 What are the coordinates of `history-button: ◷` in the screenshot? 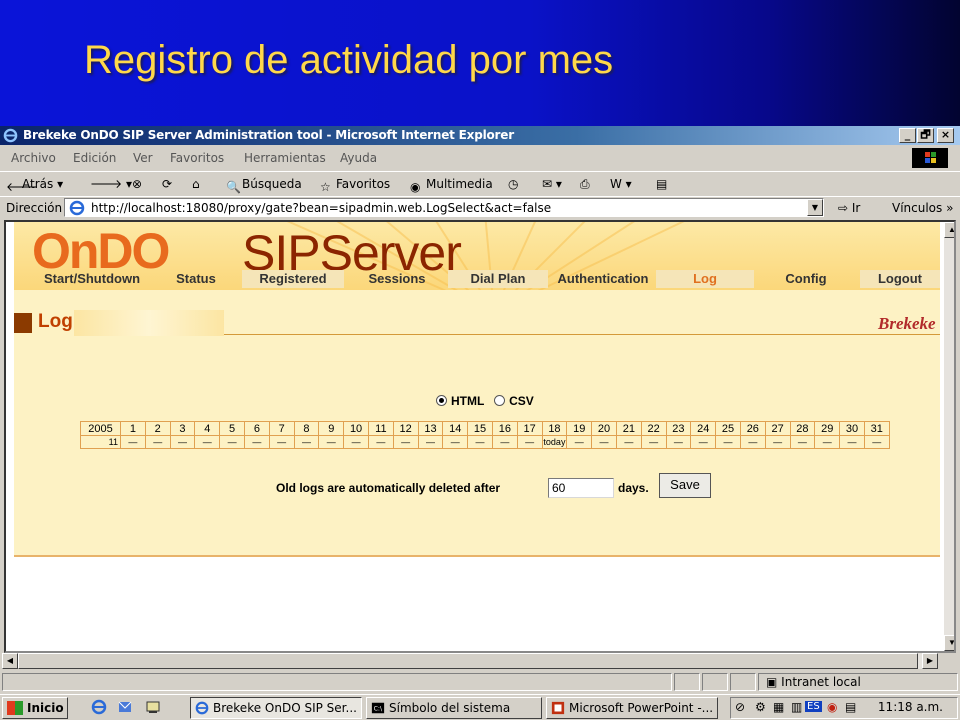 It's located at (513, 184).